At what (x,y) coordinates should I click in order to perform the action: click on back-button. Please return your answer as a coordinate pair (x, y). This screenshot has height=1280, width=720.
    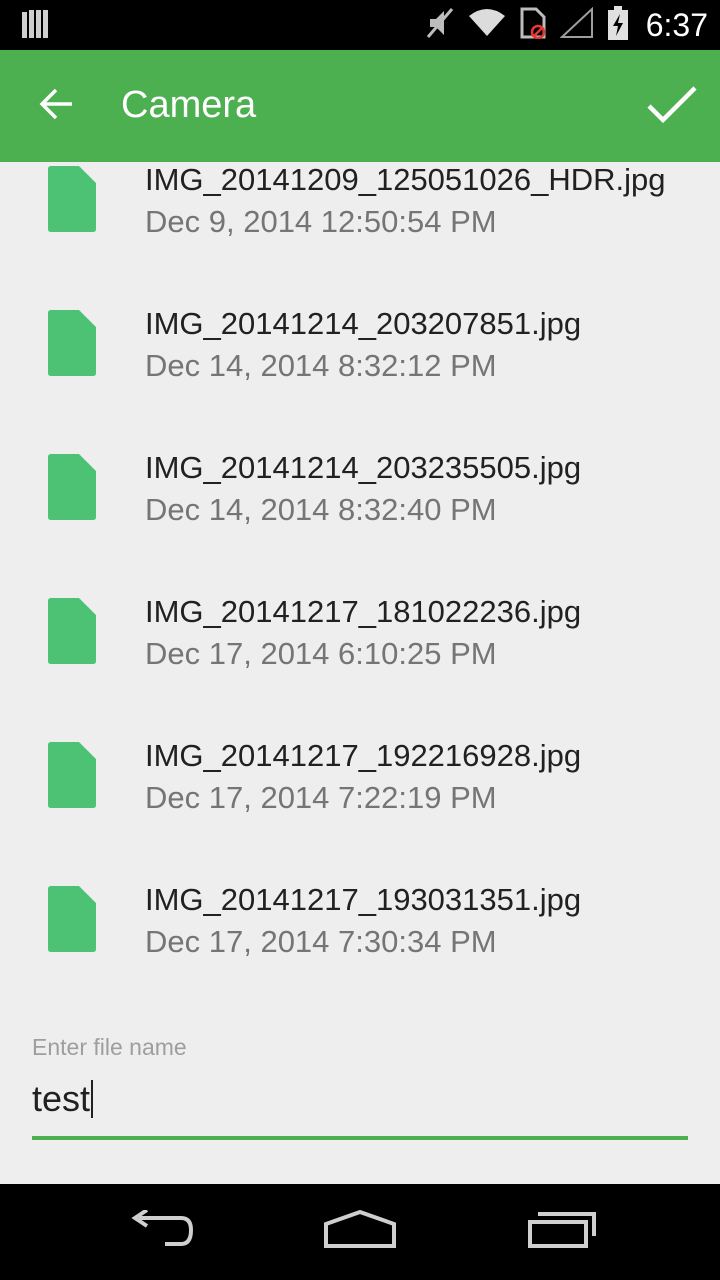
    Looking at the image, I should click on (56, 106).